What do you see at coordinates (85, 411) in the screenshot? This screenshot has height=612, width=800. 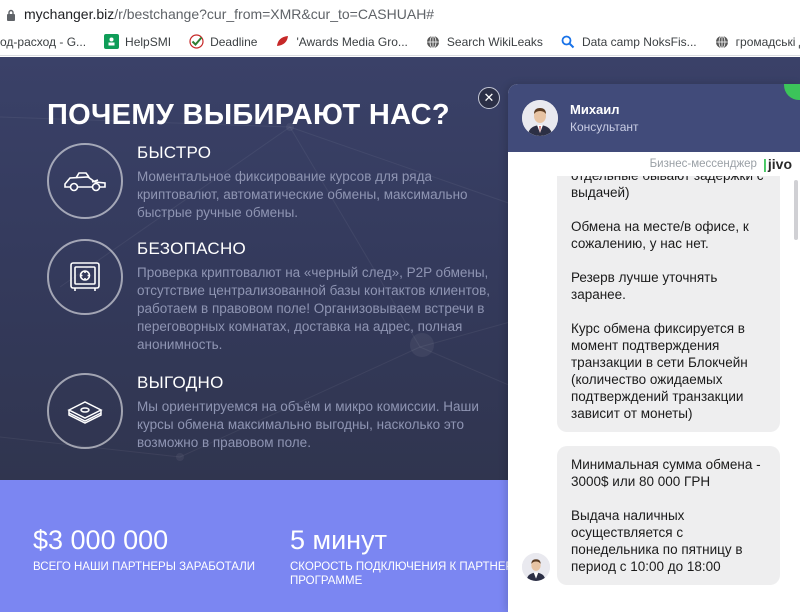 I see `money-stack-icon` at bounding box center [85, 411].